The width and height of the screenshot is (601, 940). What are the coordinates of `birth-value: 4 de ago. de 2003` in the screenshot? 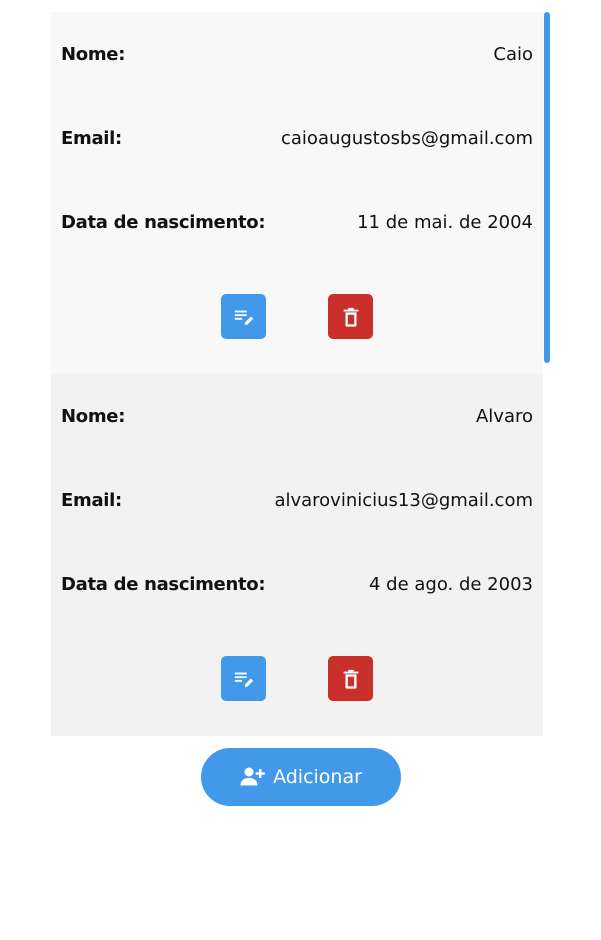 It's located at (450, 584).